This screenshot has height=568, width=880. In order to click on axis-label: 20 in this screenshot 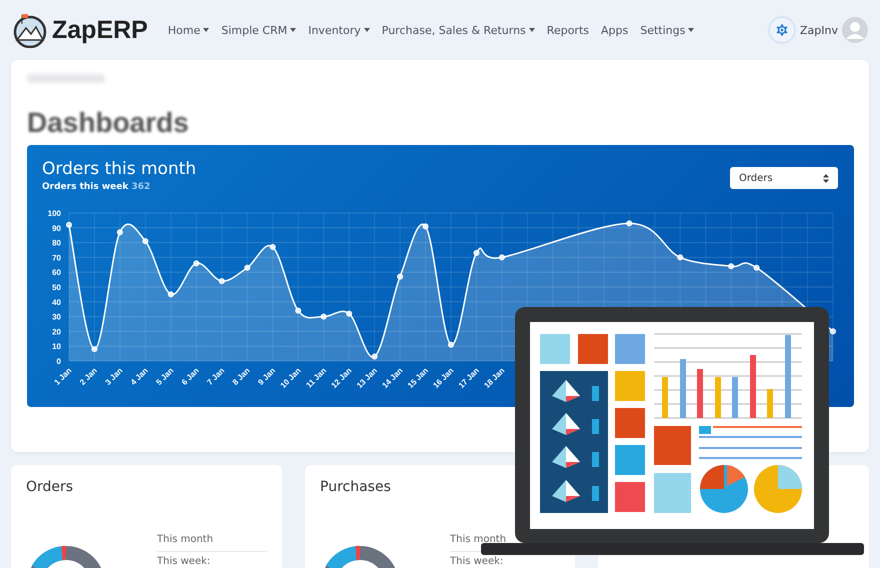, I will do `click(56, 331)`.